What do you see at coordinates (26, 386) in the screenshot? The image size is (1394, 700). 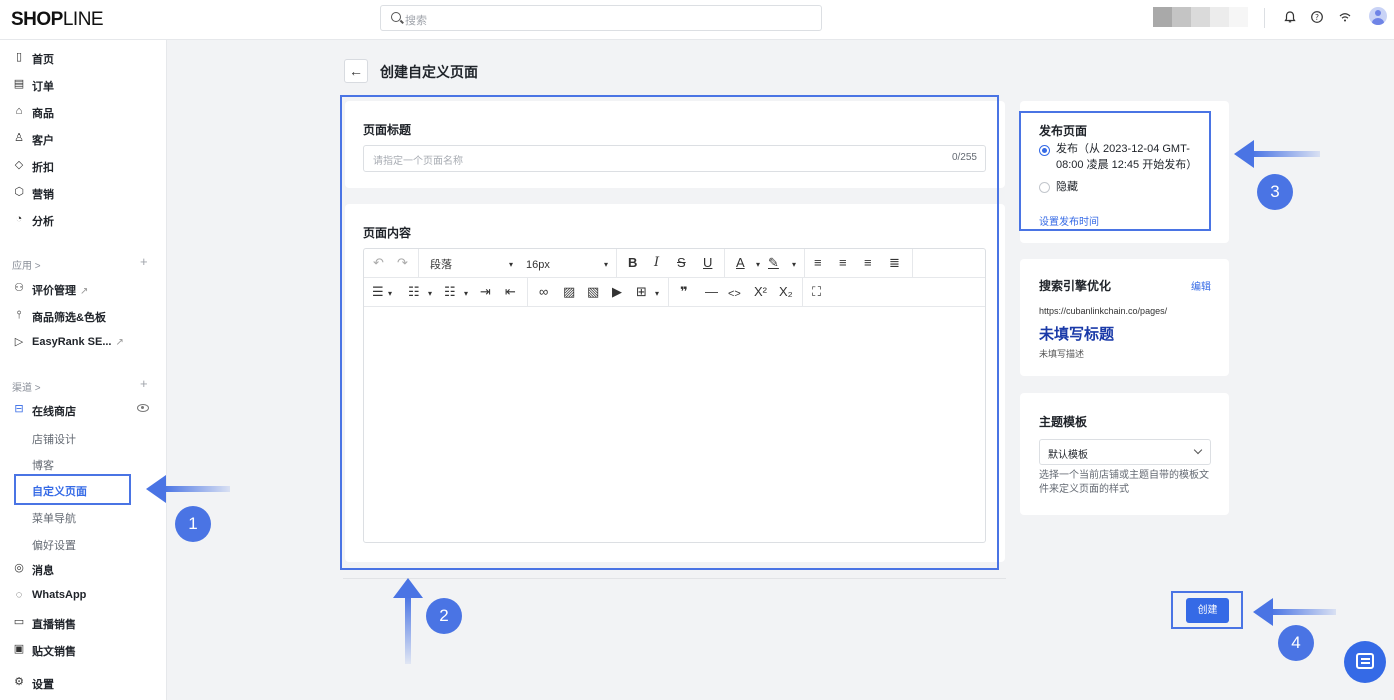 I see `channels-section-heading: 渠道 >` at bounding box center [26, 386].